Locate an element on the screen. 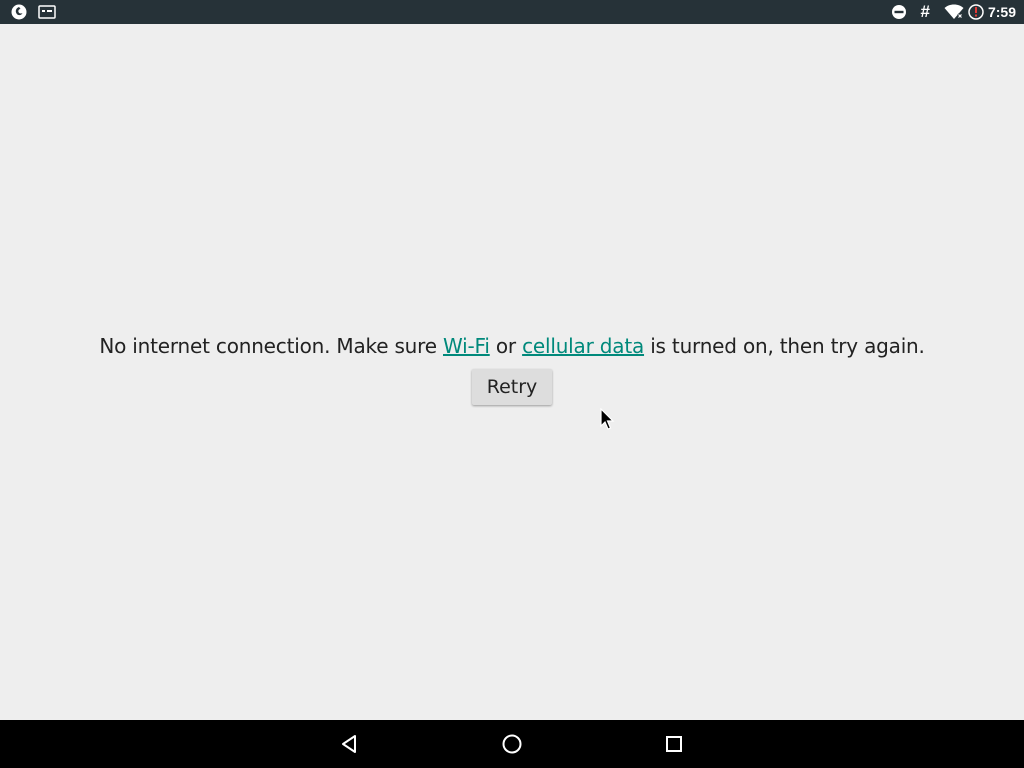 Image resolution: width=1024 pixels, height=768 pixels. status-bar: # 7:59 is located at coordinates (512, 12).